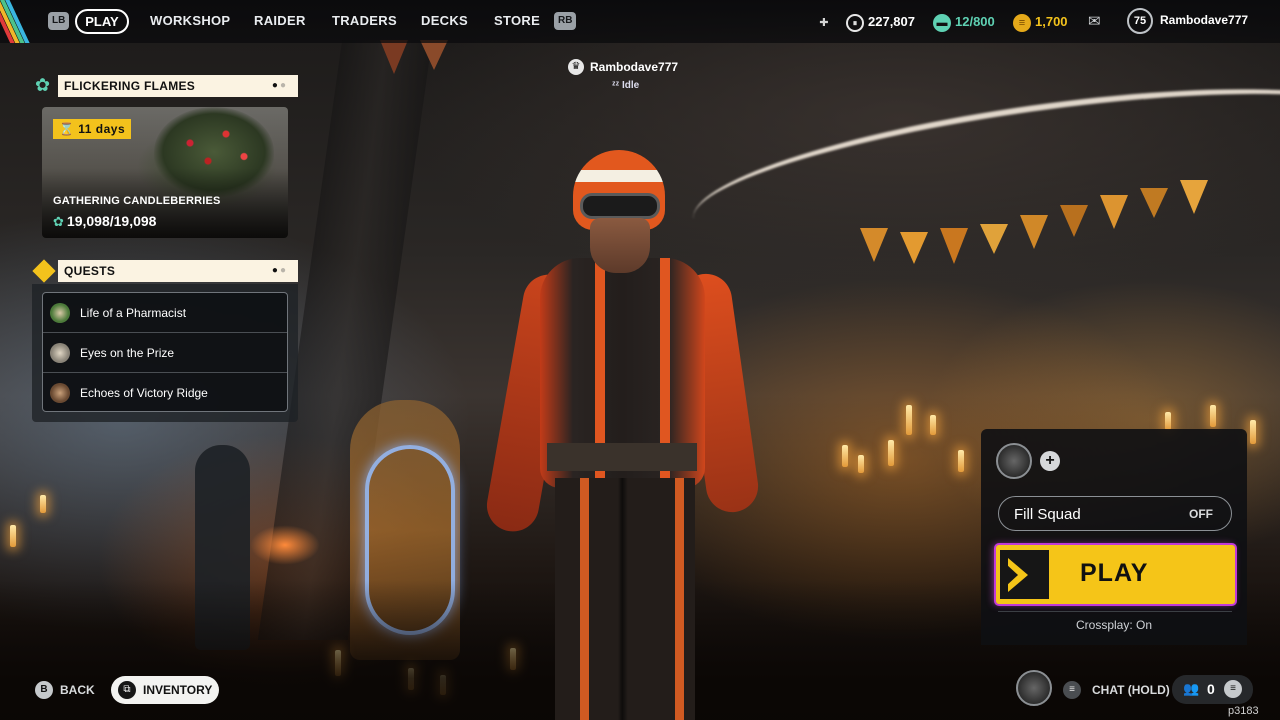 Image resolution: width=1280 pixels, height=720 pixels. What do you see at coordinates (1204, 20) in the screenshot?
I see `profile-username: Rambodave777` at bounding box center [1204, 20].